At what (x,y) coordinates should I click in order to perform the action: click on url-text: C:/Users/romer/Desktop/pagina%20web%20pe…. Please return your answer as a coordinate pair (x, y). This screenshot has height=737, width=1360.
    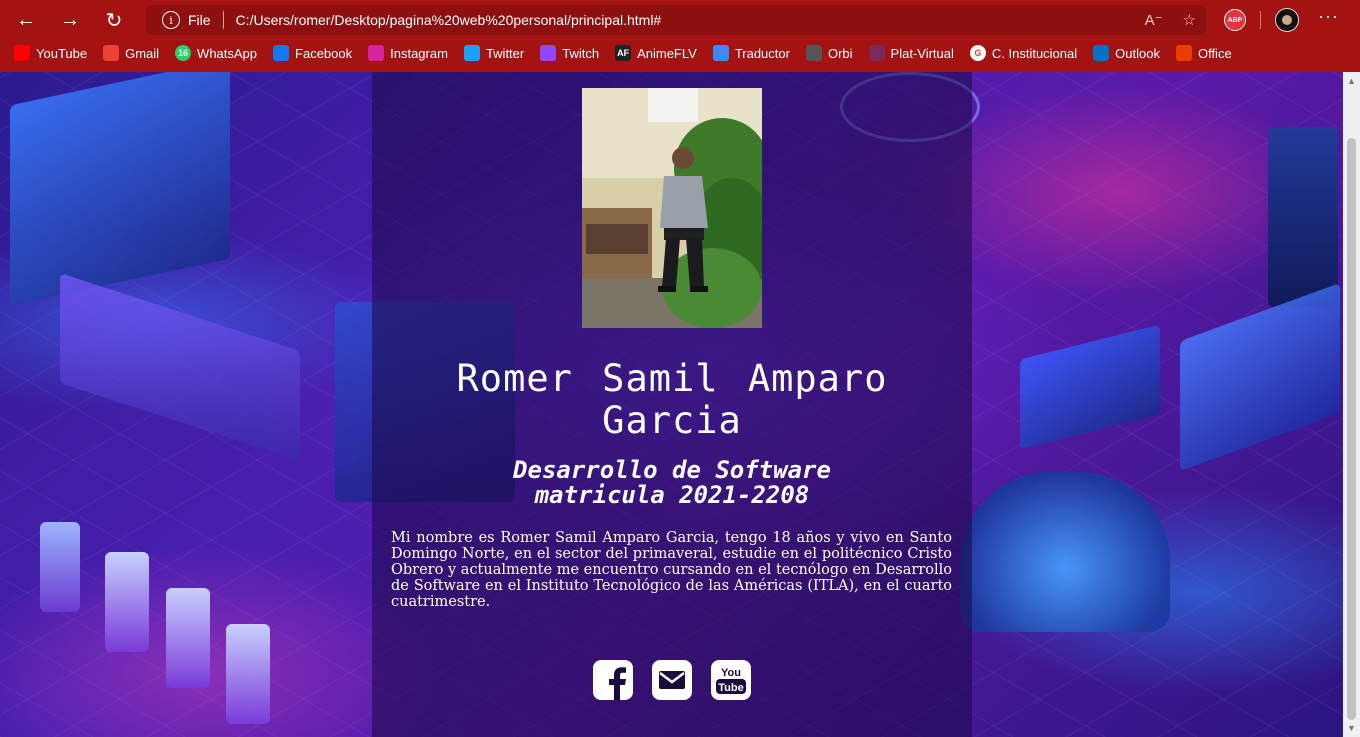
    Looking at the image, I should click on (449, 20).